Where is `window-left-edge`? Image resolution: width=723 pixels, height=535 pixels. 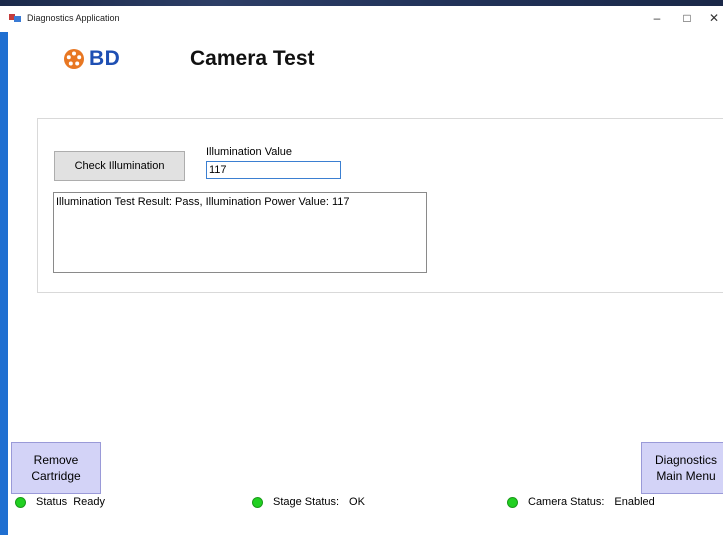
window-left-edge is located at coordinates (4, 270).